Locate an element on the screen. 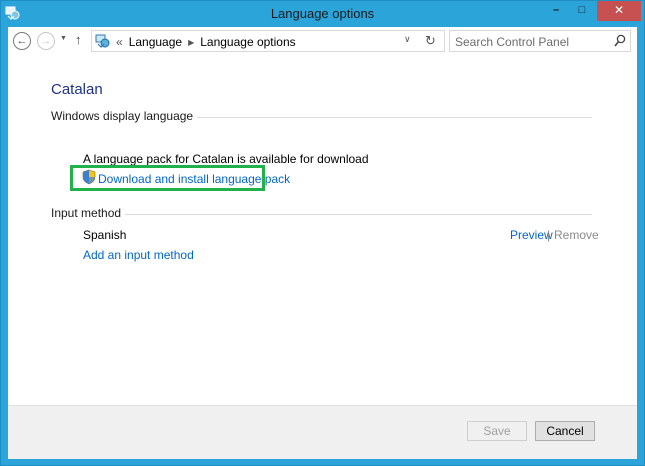  input-method-name: Spanish is located at coordinates (105, 235).